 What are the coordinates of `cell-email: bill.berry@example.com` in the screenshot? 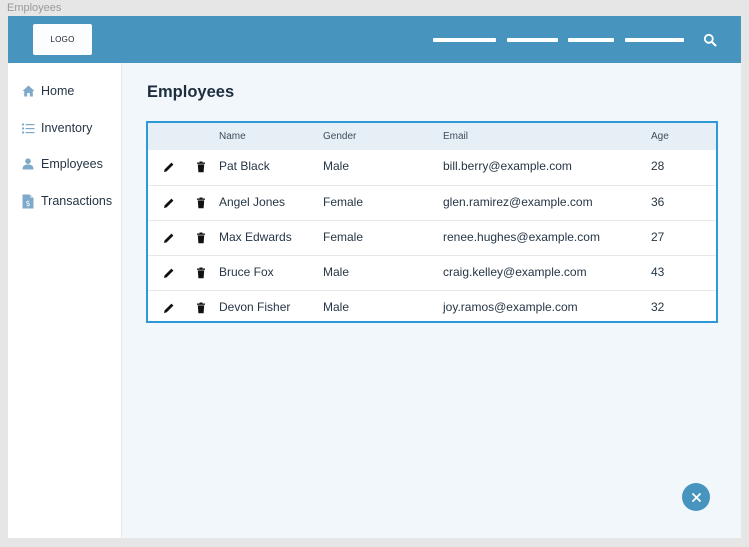 It's located at (507, 166).